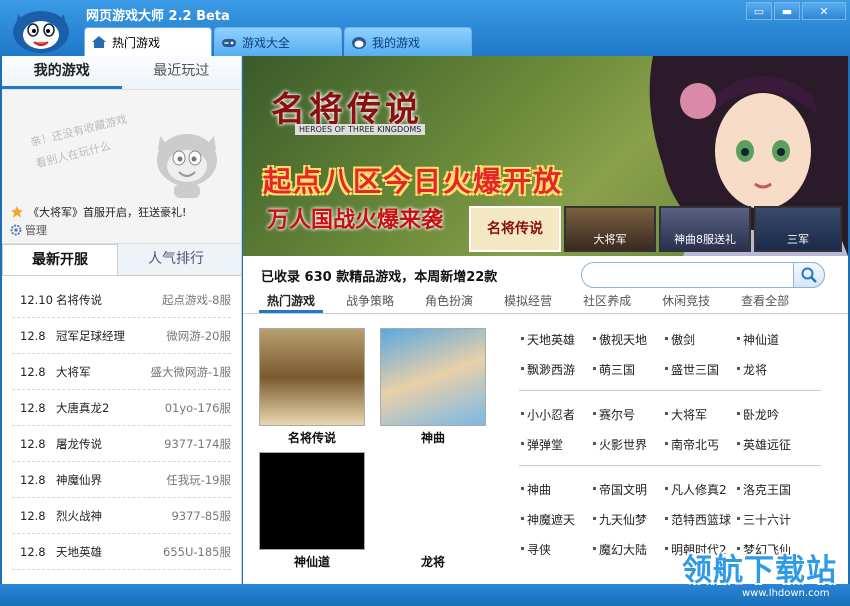 The image size is (850, 606). I want to click on game-link: 傲剑, so click(699, 339).